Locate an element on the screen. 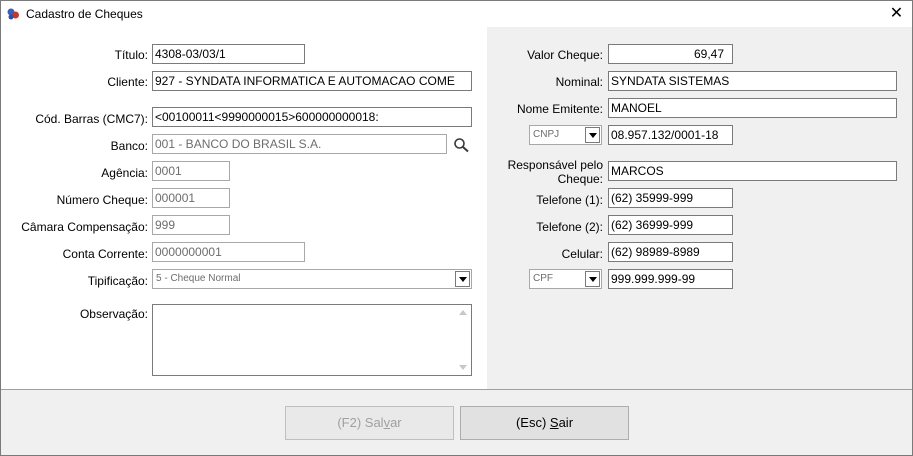  scroll-up-icon is located at coordinates (463, 312).